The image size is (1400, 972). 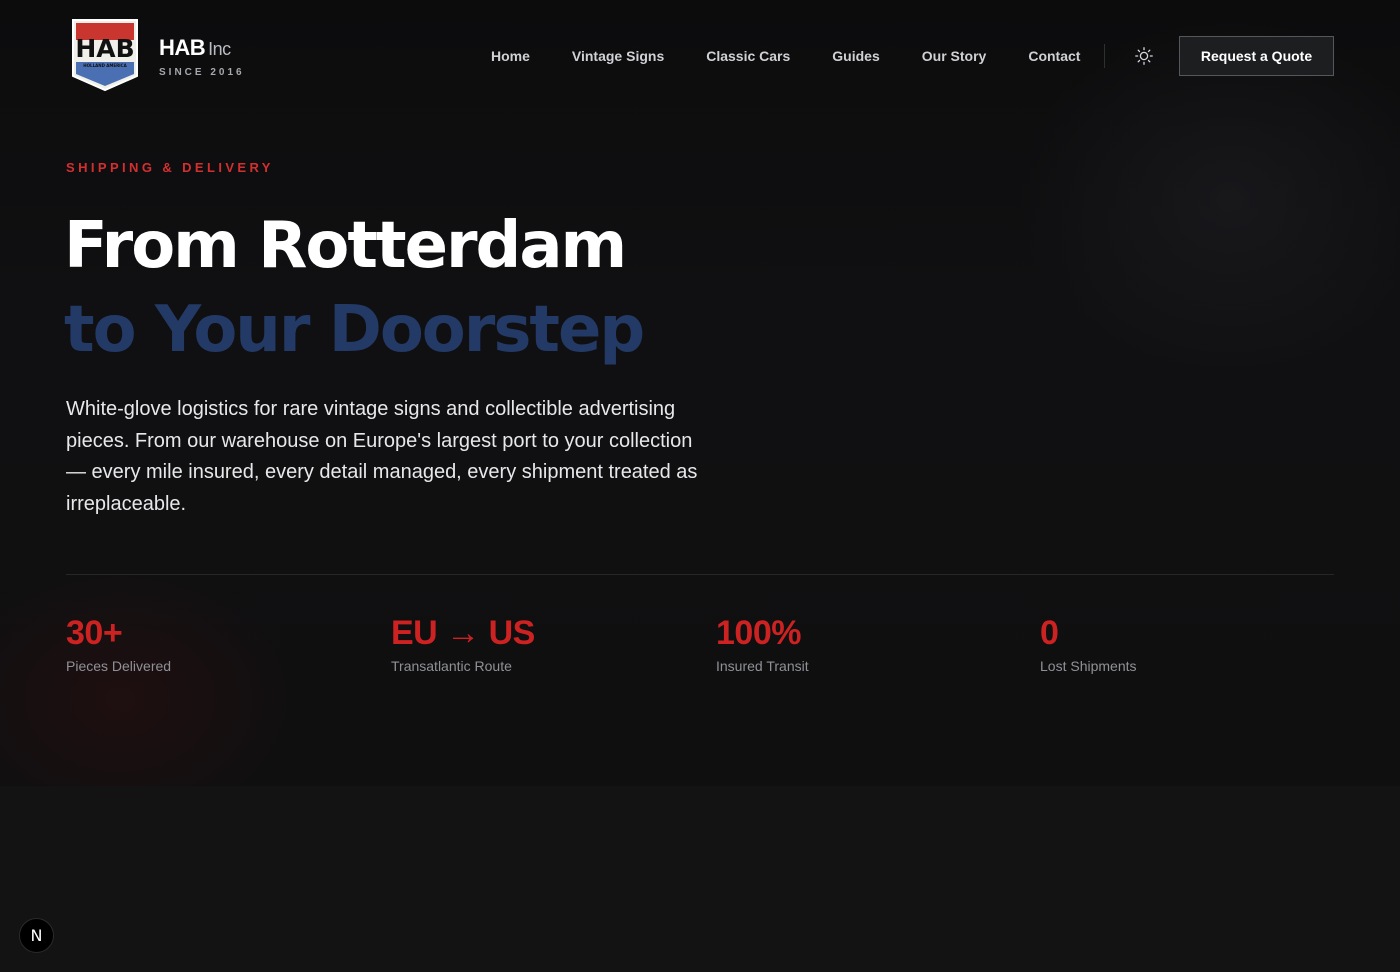 What do you see at coordinates (855, 56) in the screenshot?
I see `nav-guides: Guides` at bounding box center [855, 56].